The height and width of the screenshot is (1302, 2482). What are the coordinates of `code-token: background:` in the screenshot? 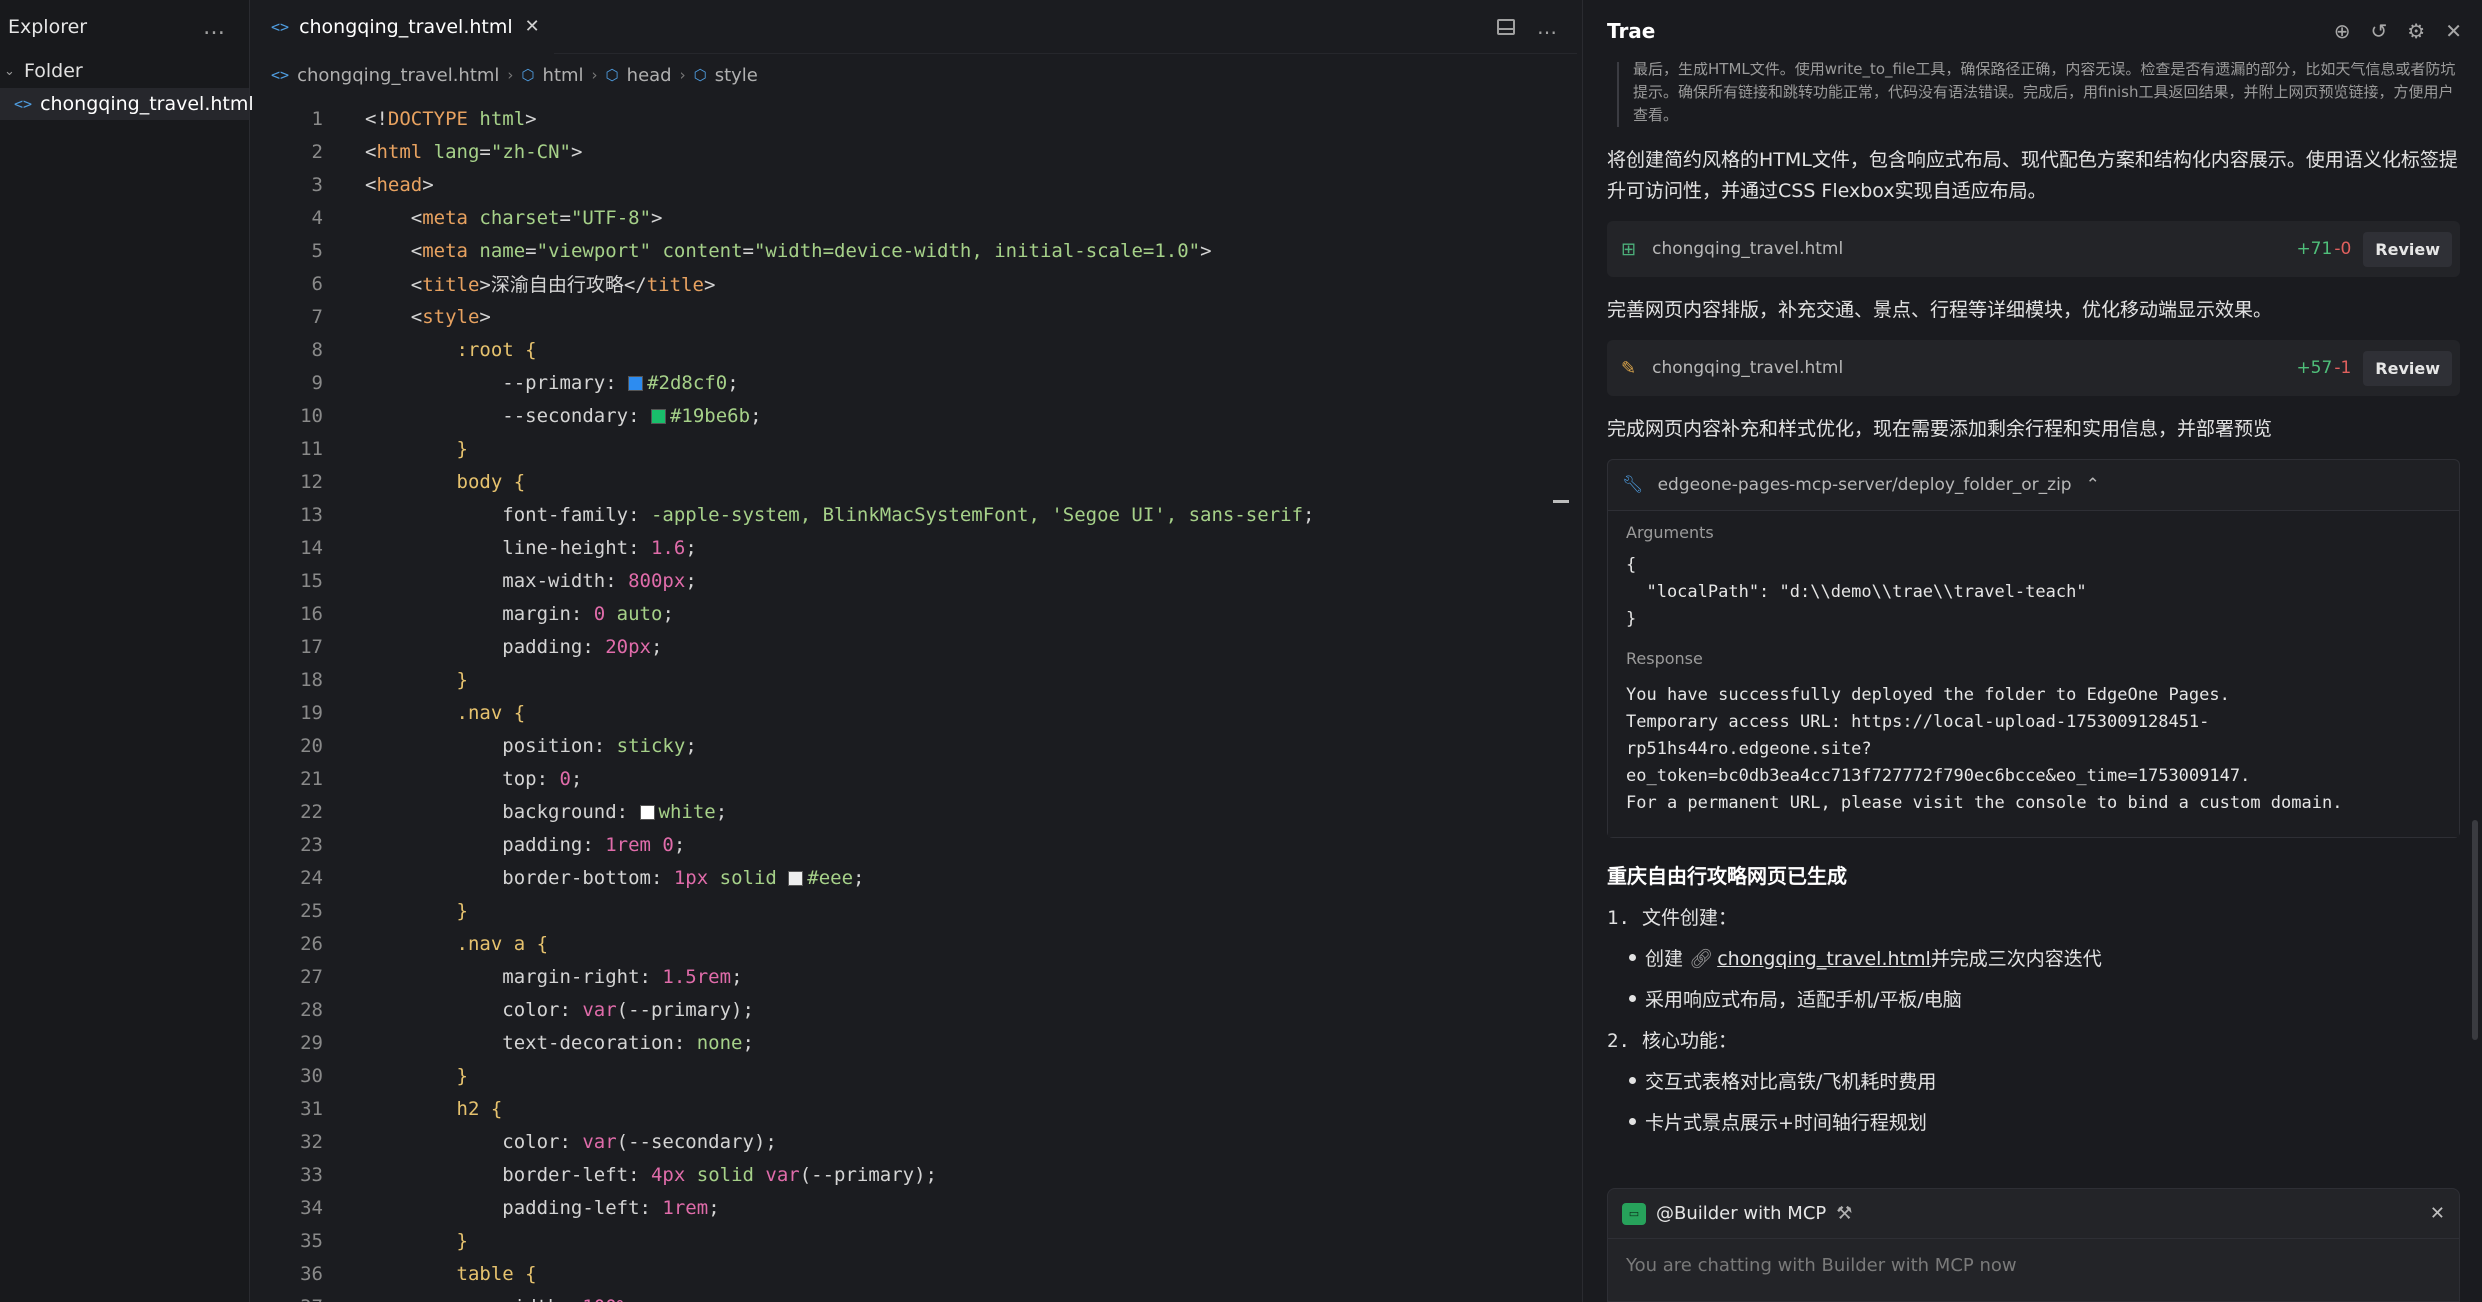 It's located at (502, 811).